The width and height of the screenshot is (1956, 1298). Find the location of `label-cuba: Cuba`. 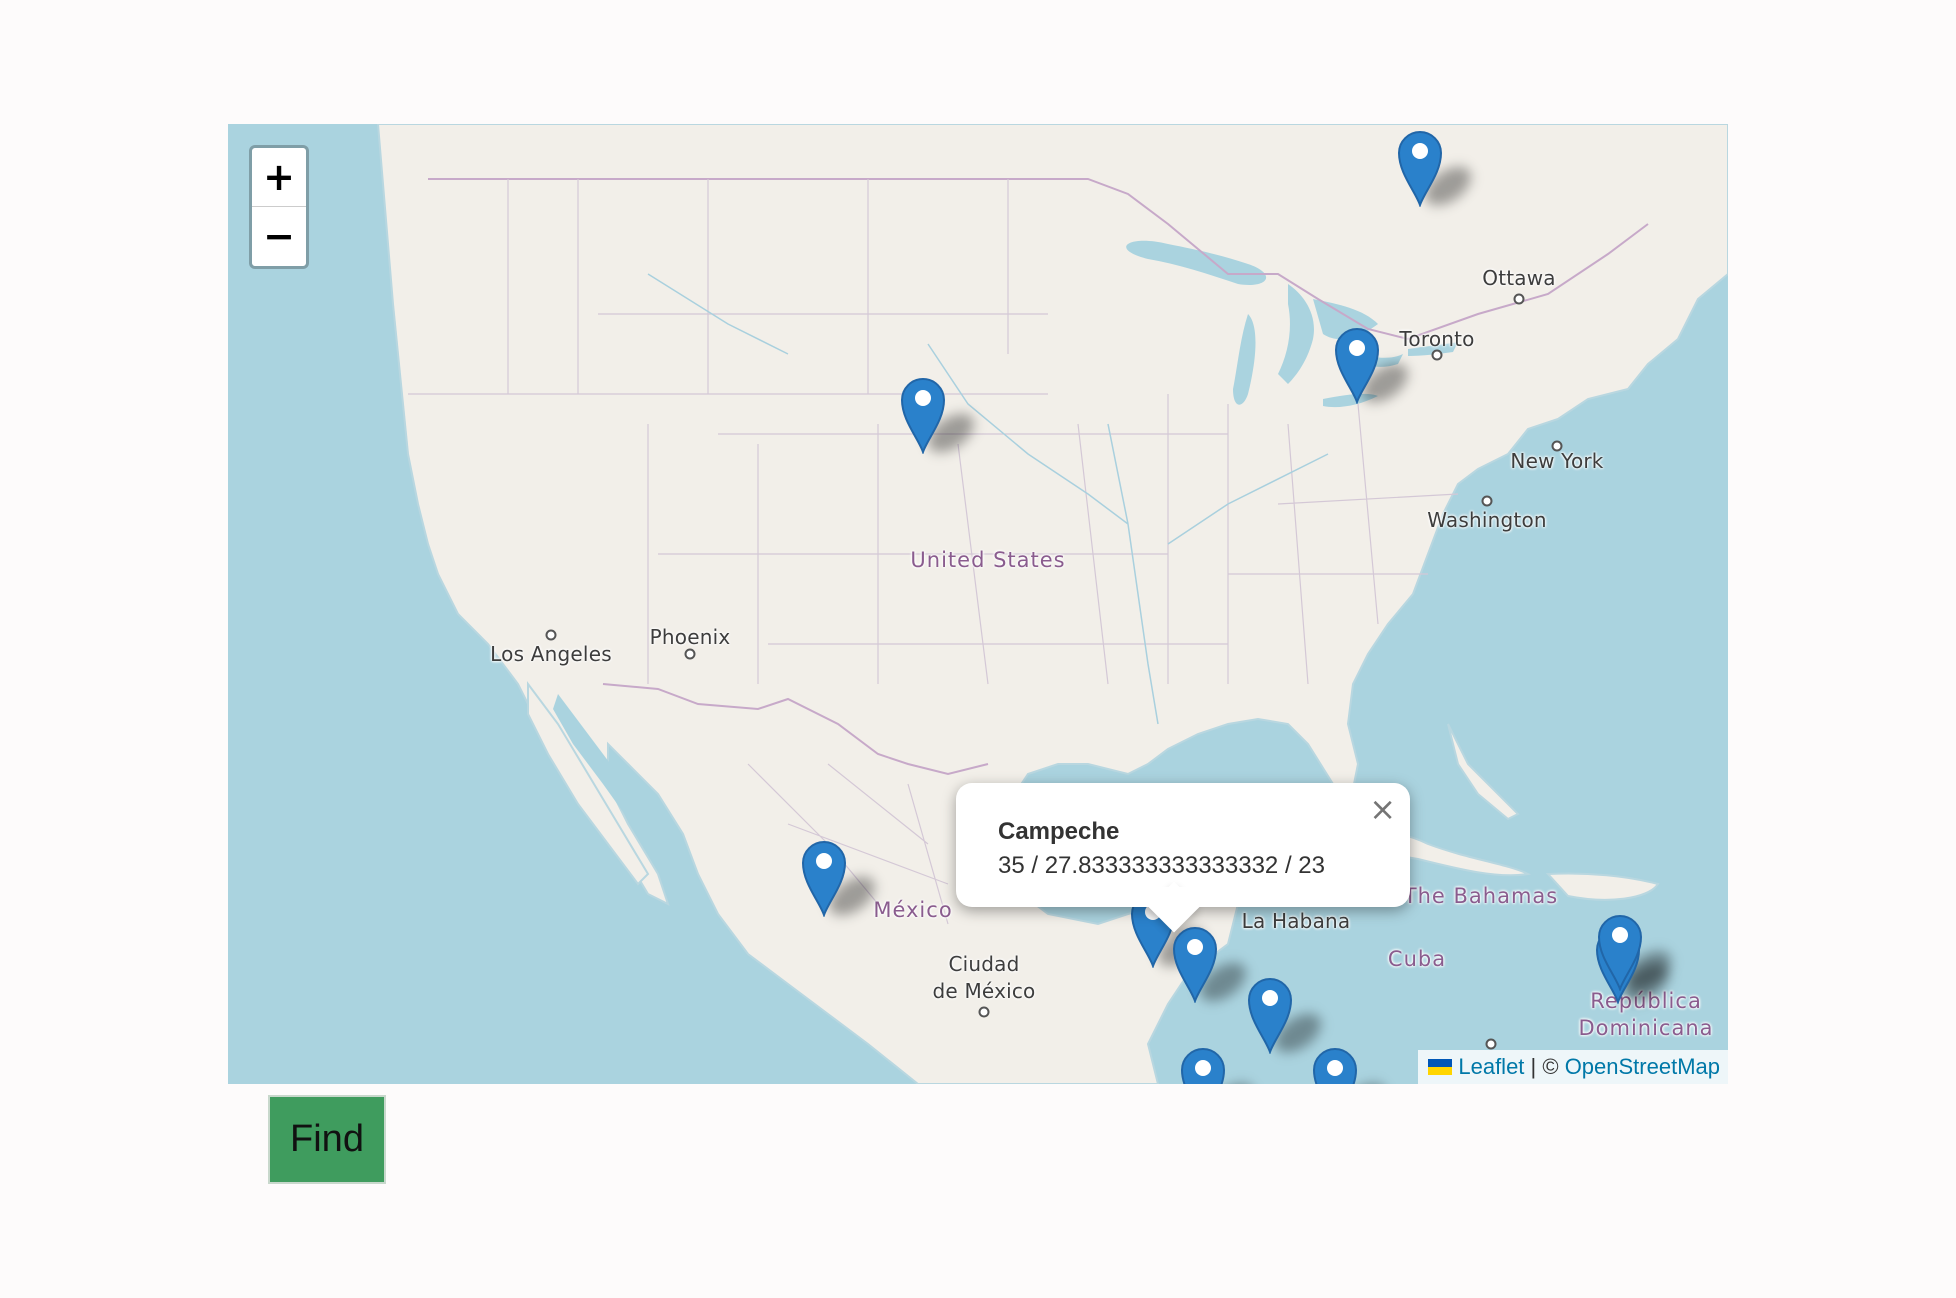

label-cuba: Cuba is located at coordinates (1417, 959).